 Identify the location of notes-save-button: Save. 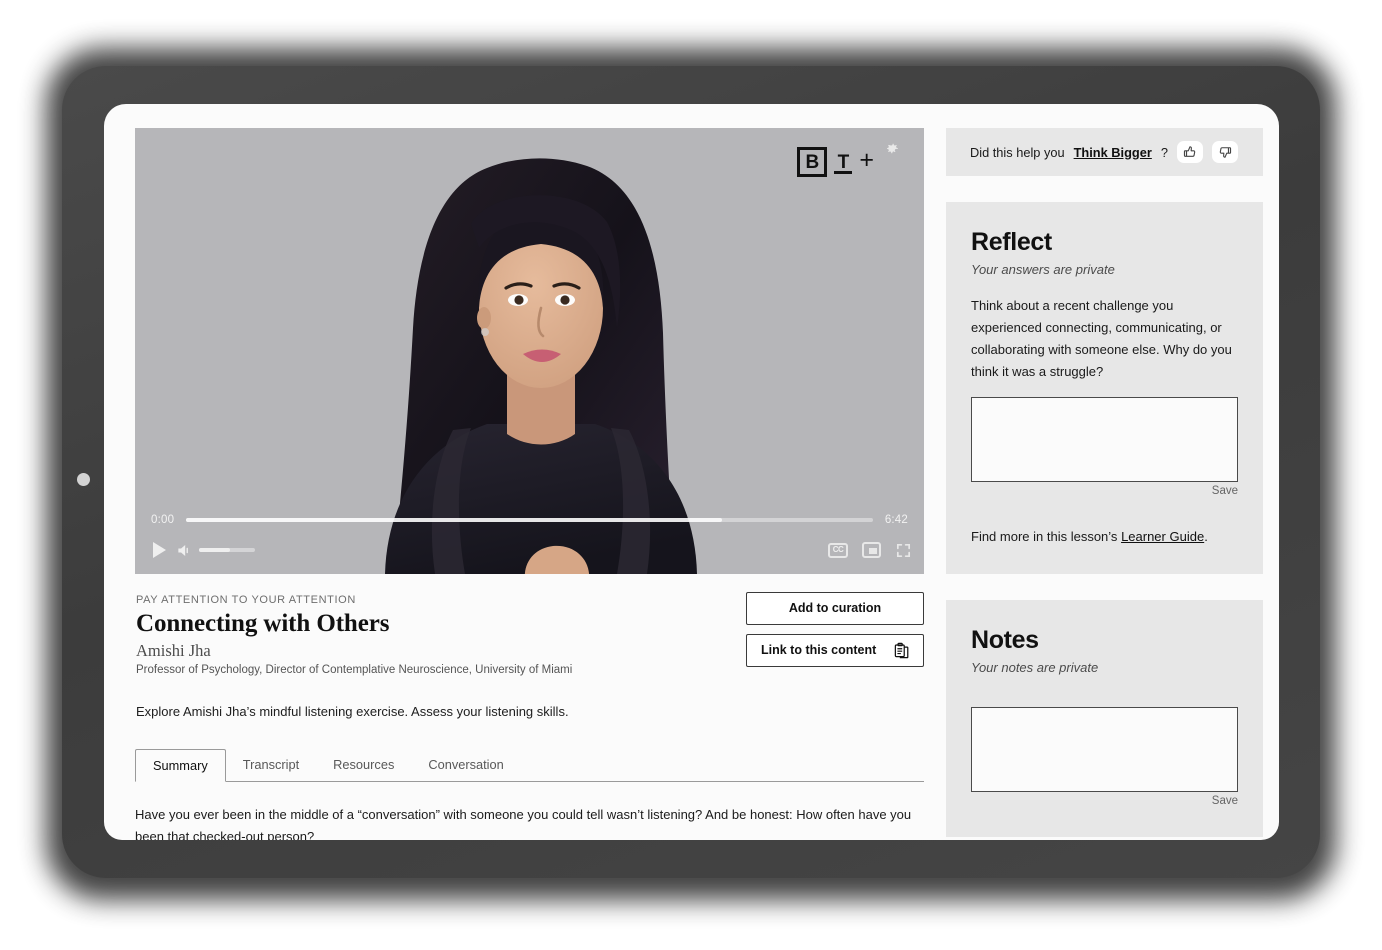
(1104, 801).